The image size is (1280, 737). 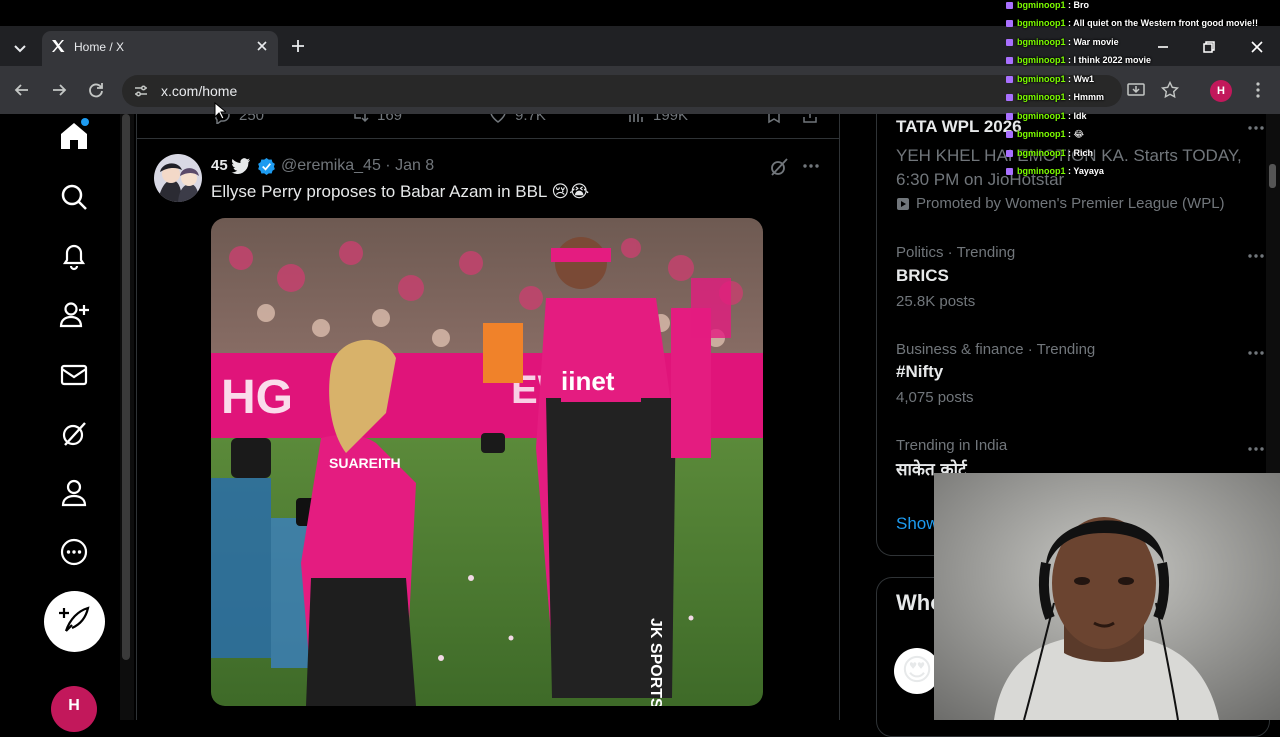 What do you see at coordinates (1272, 176) in the screenshot?
I see `right-scroll-thumb` at bounding box center [1272, 176].